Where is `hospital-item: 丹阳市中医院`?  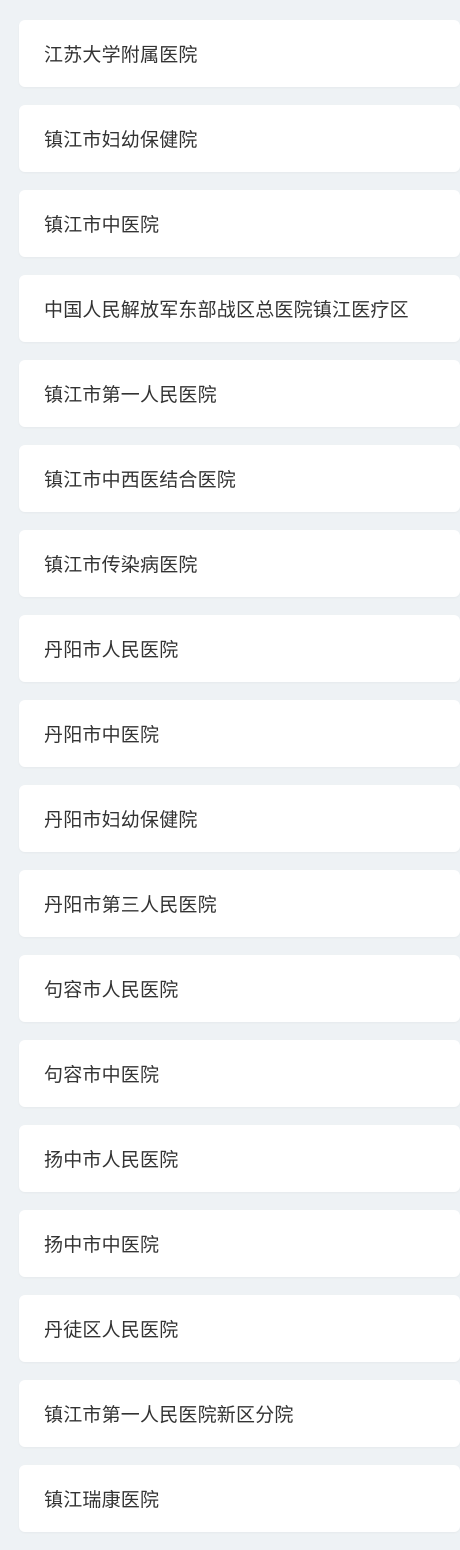 hospital-item: 丹阳市中医院 is located at coordinates (239, 733).